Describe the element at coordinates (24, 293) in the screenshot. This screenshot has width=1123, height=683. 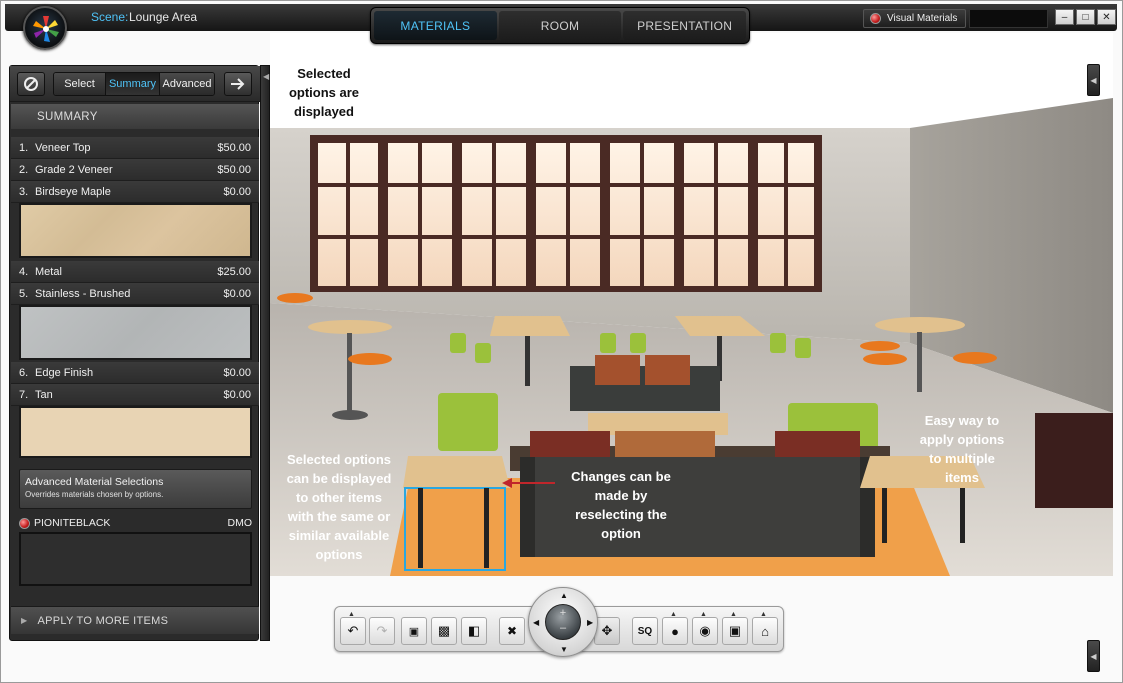
I see `option-number: 5.` at that location.